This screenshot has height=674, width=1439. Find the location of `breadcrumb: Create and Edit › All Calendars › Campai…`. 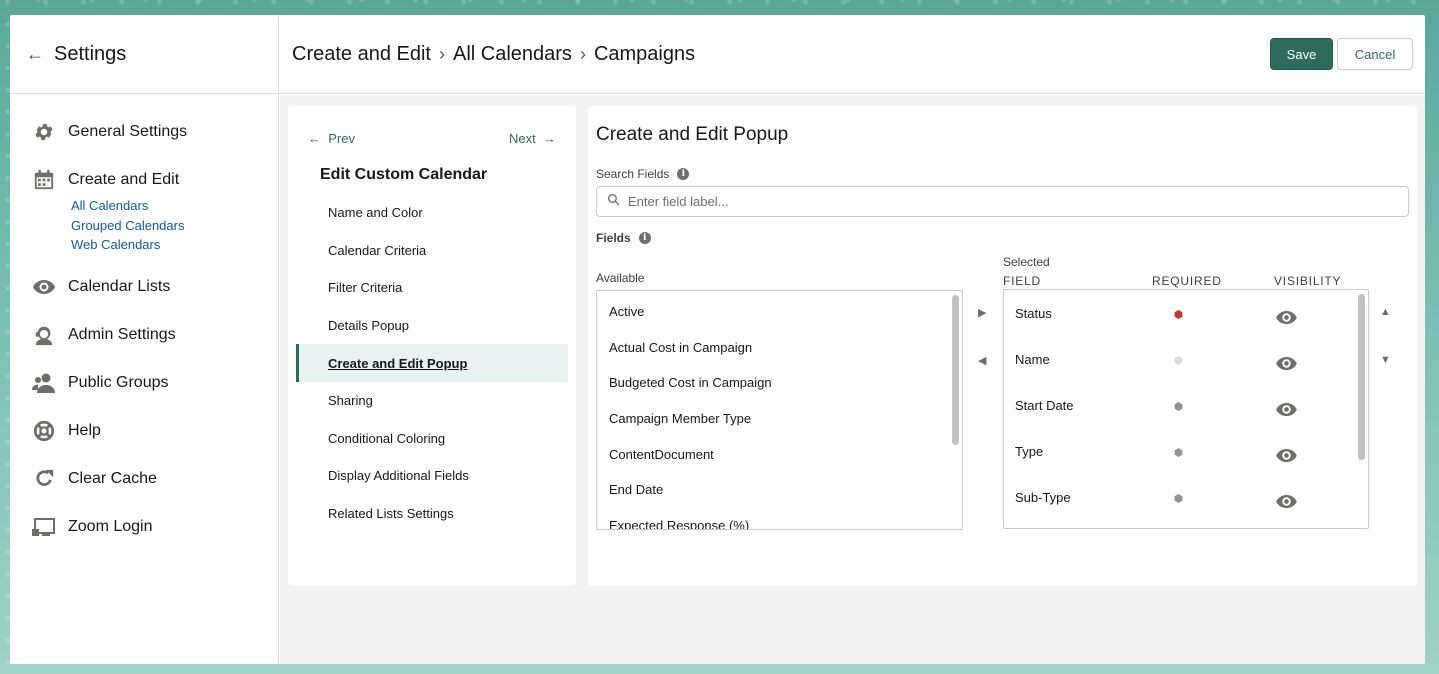

breadcrumb: Create and Edit › All Calendars › Campai… is located at coordinates (493, 54).